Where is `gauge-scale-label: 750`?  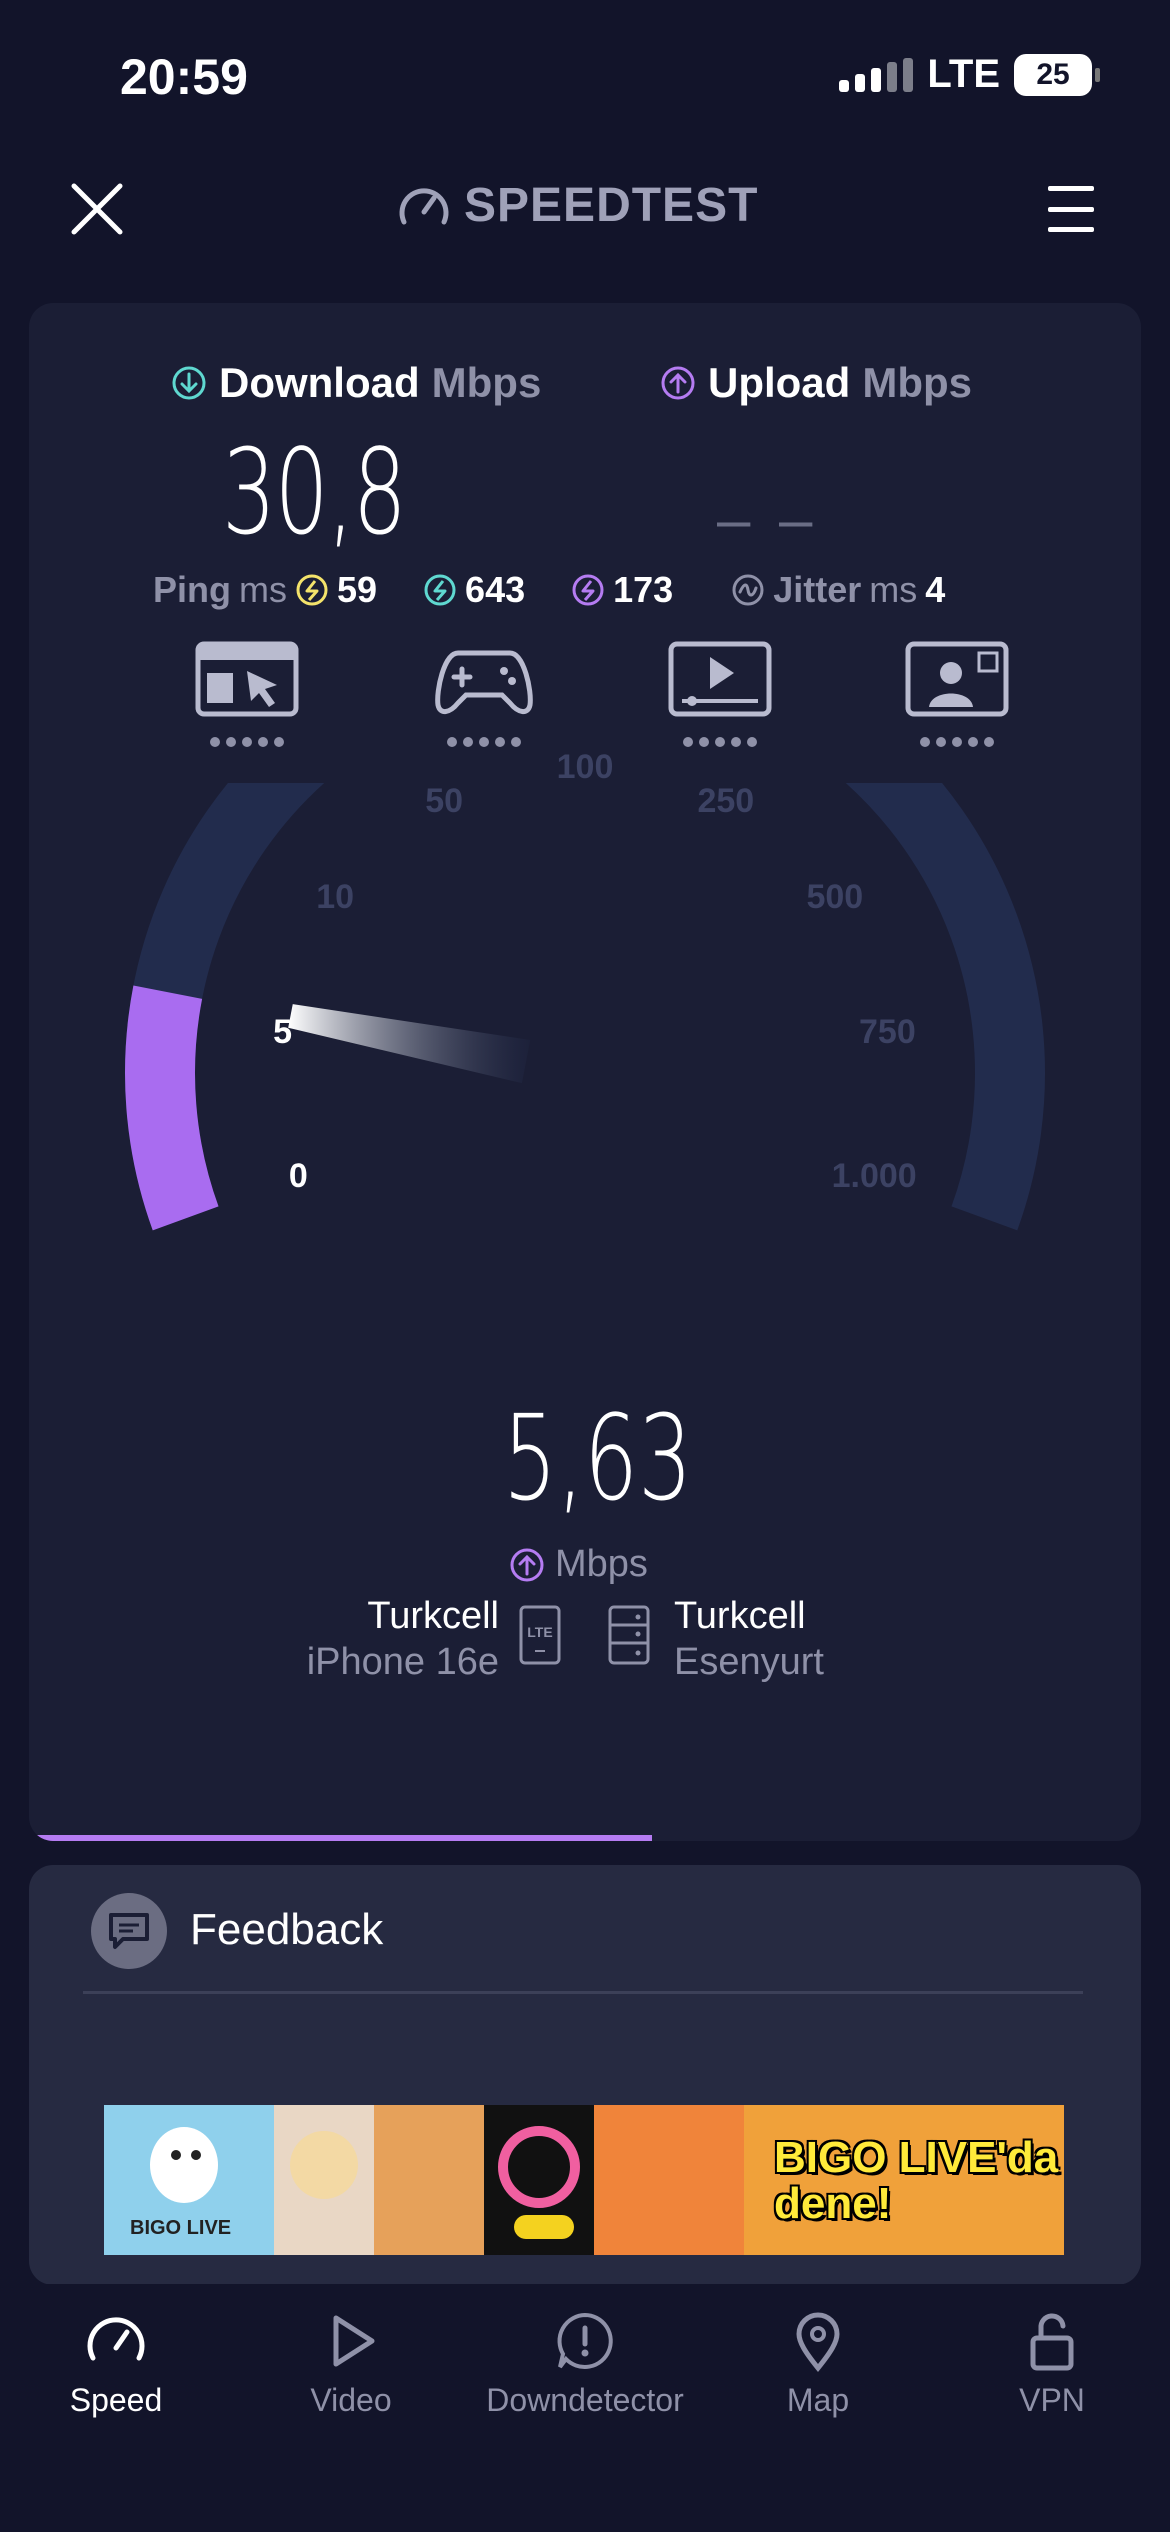
gauge-scale-label: 750 is located at coordinates (887, 1032).